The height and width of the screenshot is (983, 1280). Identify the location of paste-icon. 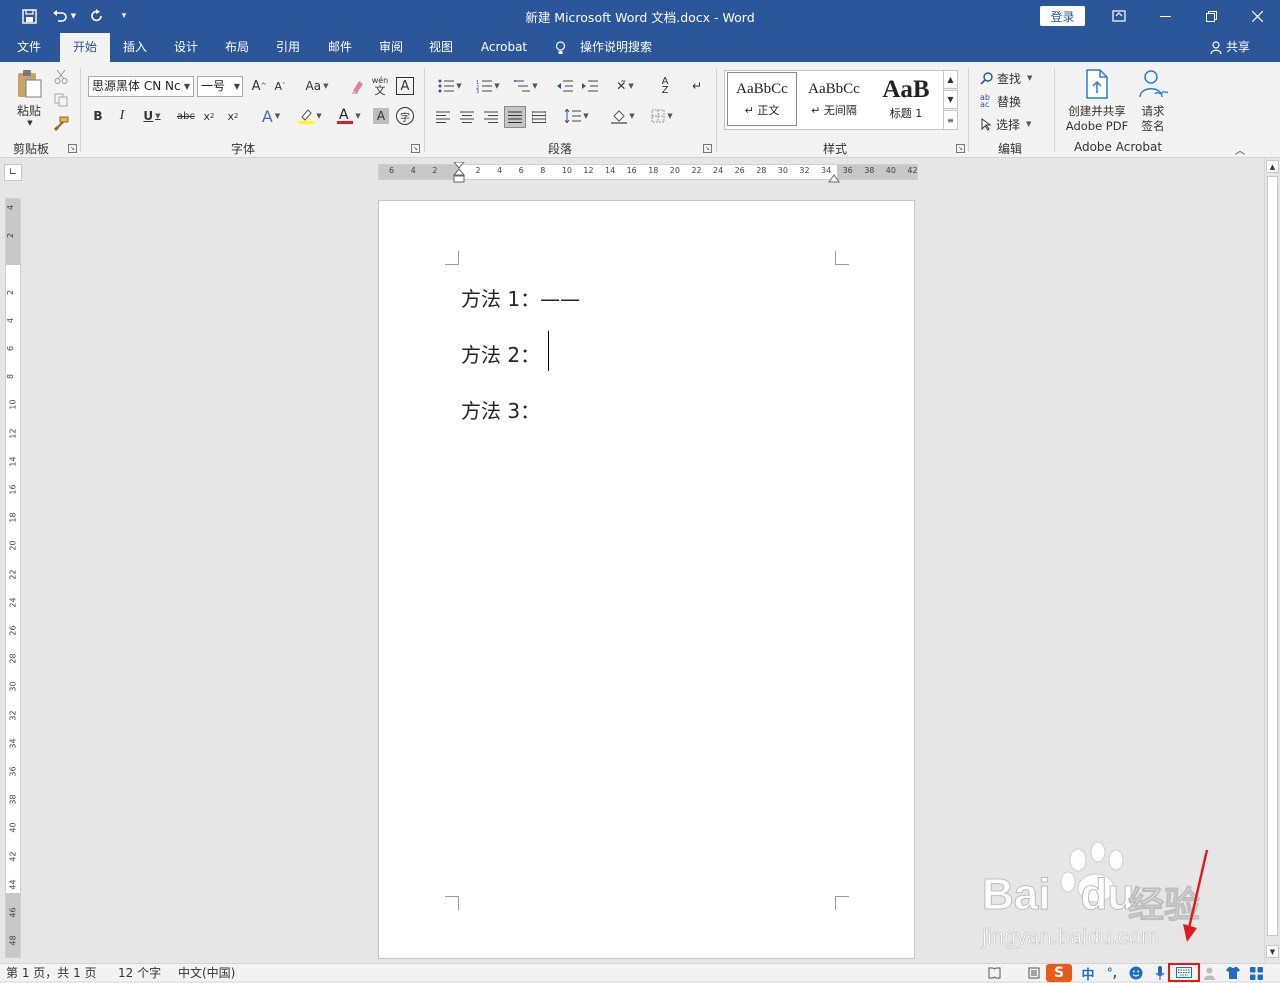
(29, 84).